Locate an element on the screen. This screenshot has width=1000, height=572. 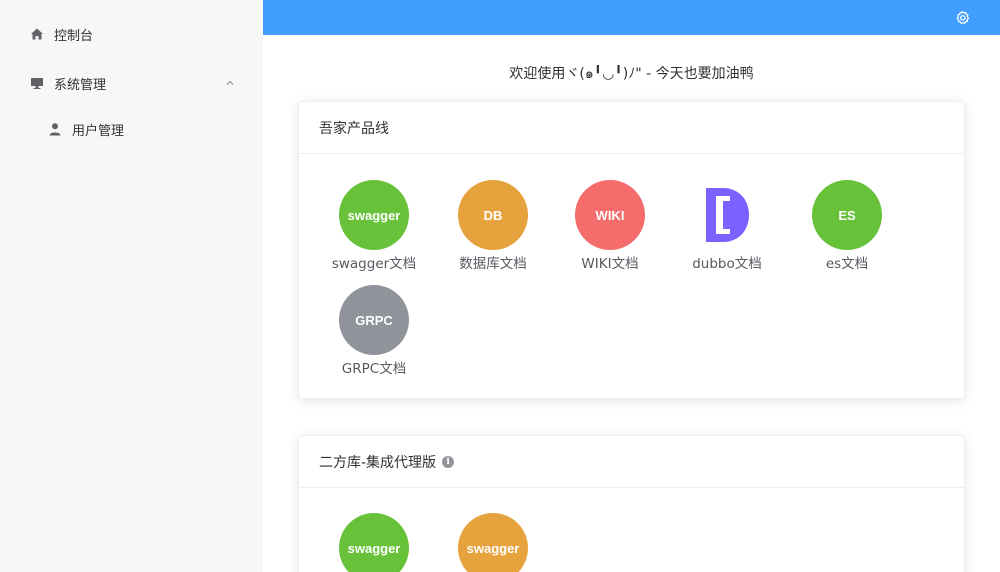
card-header: 吾家产品线 is located at coordinates (631, 128).